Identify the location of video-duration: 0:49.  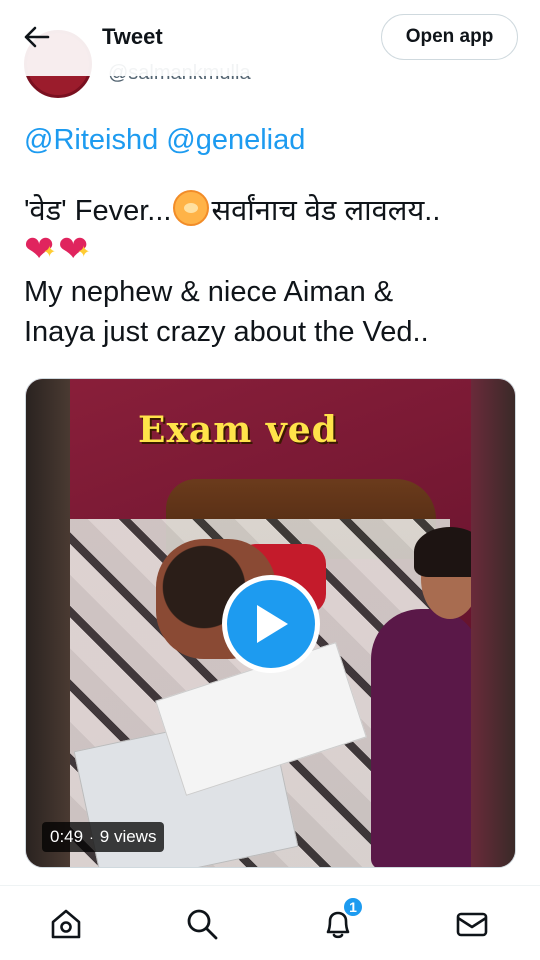
(67, 836).